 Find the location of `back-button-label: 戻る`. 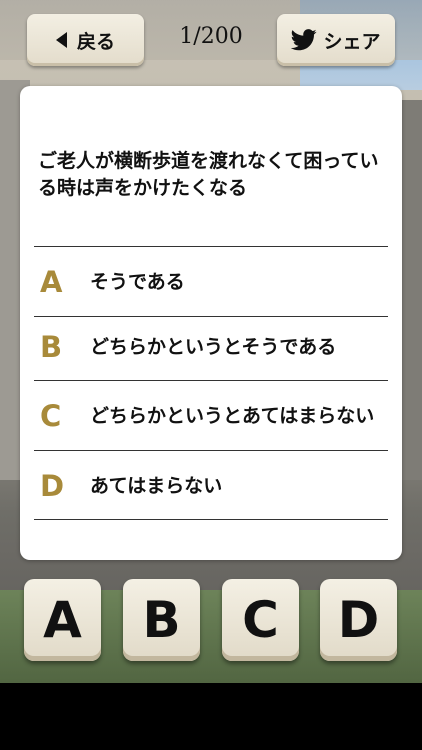

back-button-label: 戻る is located at coordinates (95, 41).